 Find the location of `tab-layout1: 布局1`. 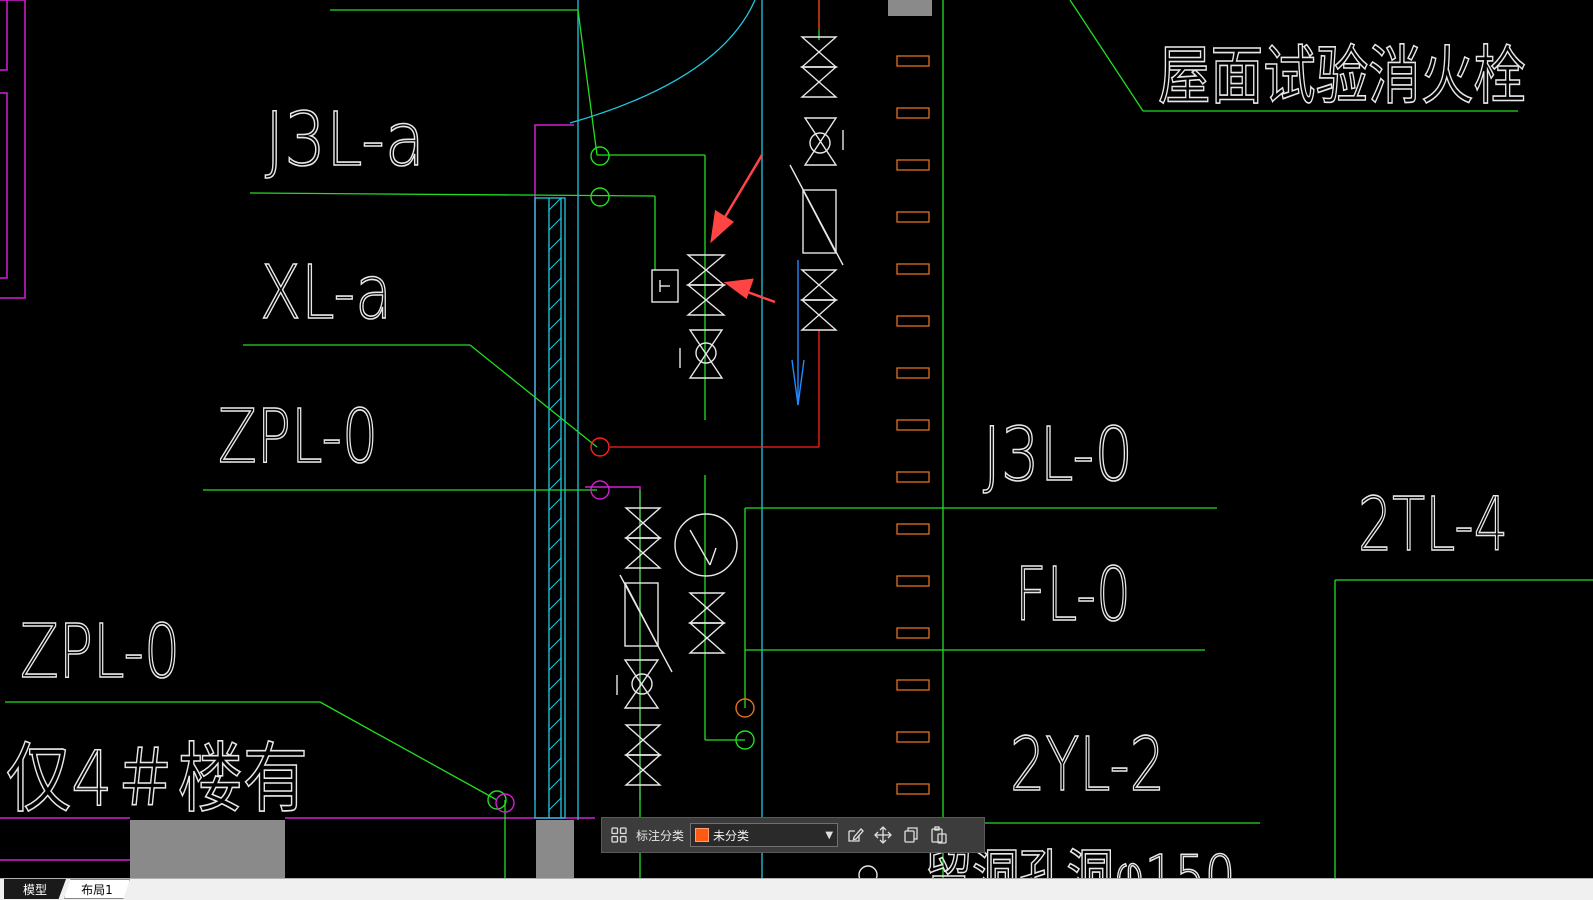

tab-layout1: 布局1 is located at coordinates (97, 889).